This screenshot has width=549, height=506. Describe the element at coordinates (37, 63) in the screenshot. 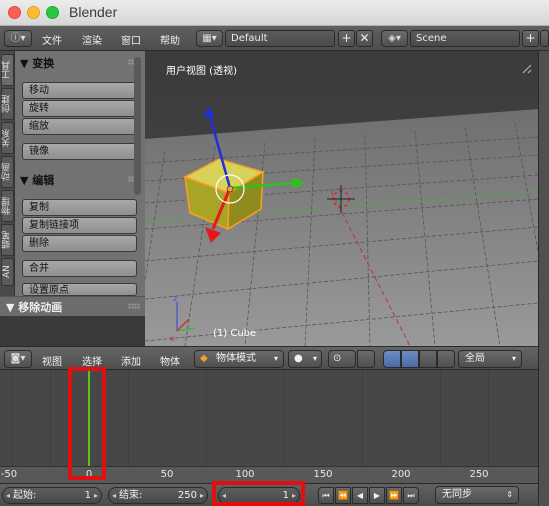

I see `transform-panel-header: ▼ 变换` at that location.